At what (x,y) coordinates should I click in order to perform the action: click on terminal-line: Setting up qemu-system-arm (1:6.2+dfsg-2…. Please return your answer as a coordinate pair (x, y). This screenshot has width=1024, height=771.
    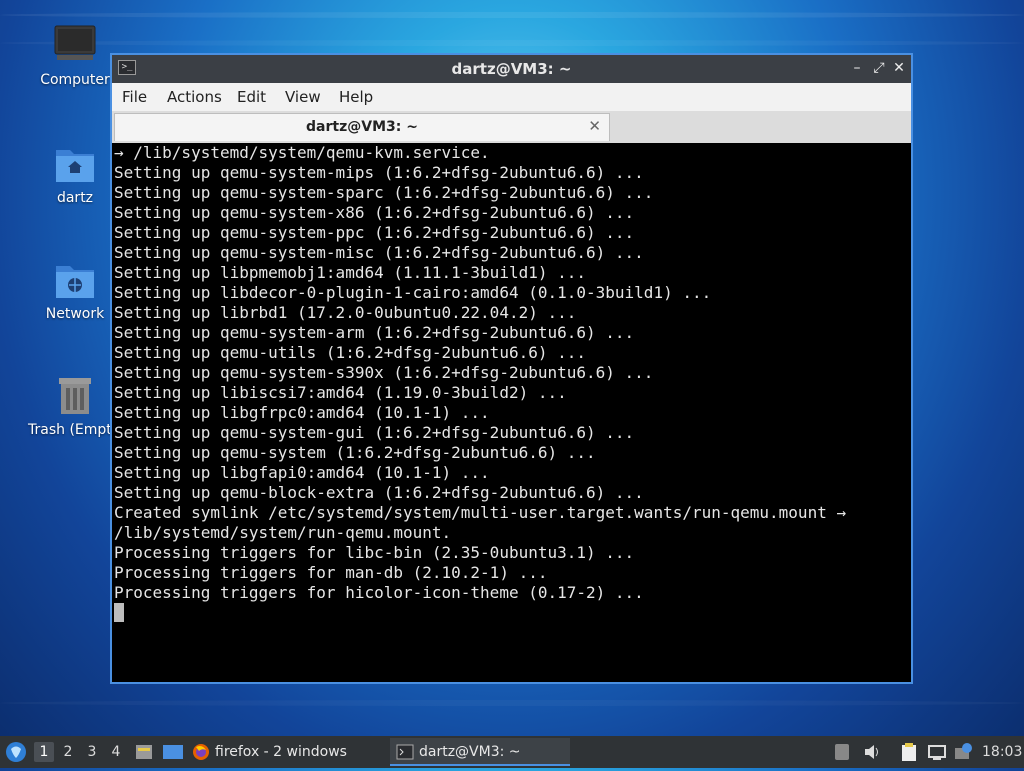
    Looking at the image, I should click on (374, 332).